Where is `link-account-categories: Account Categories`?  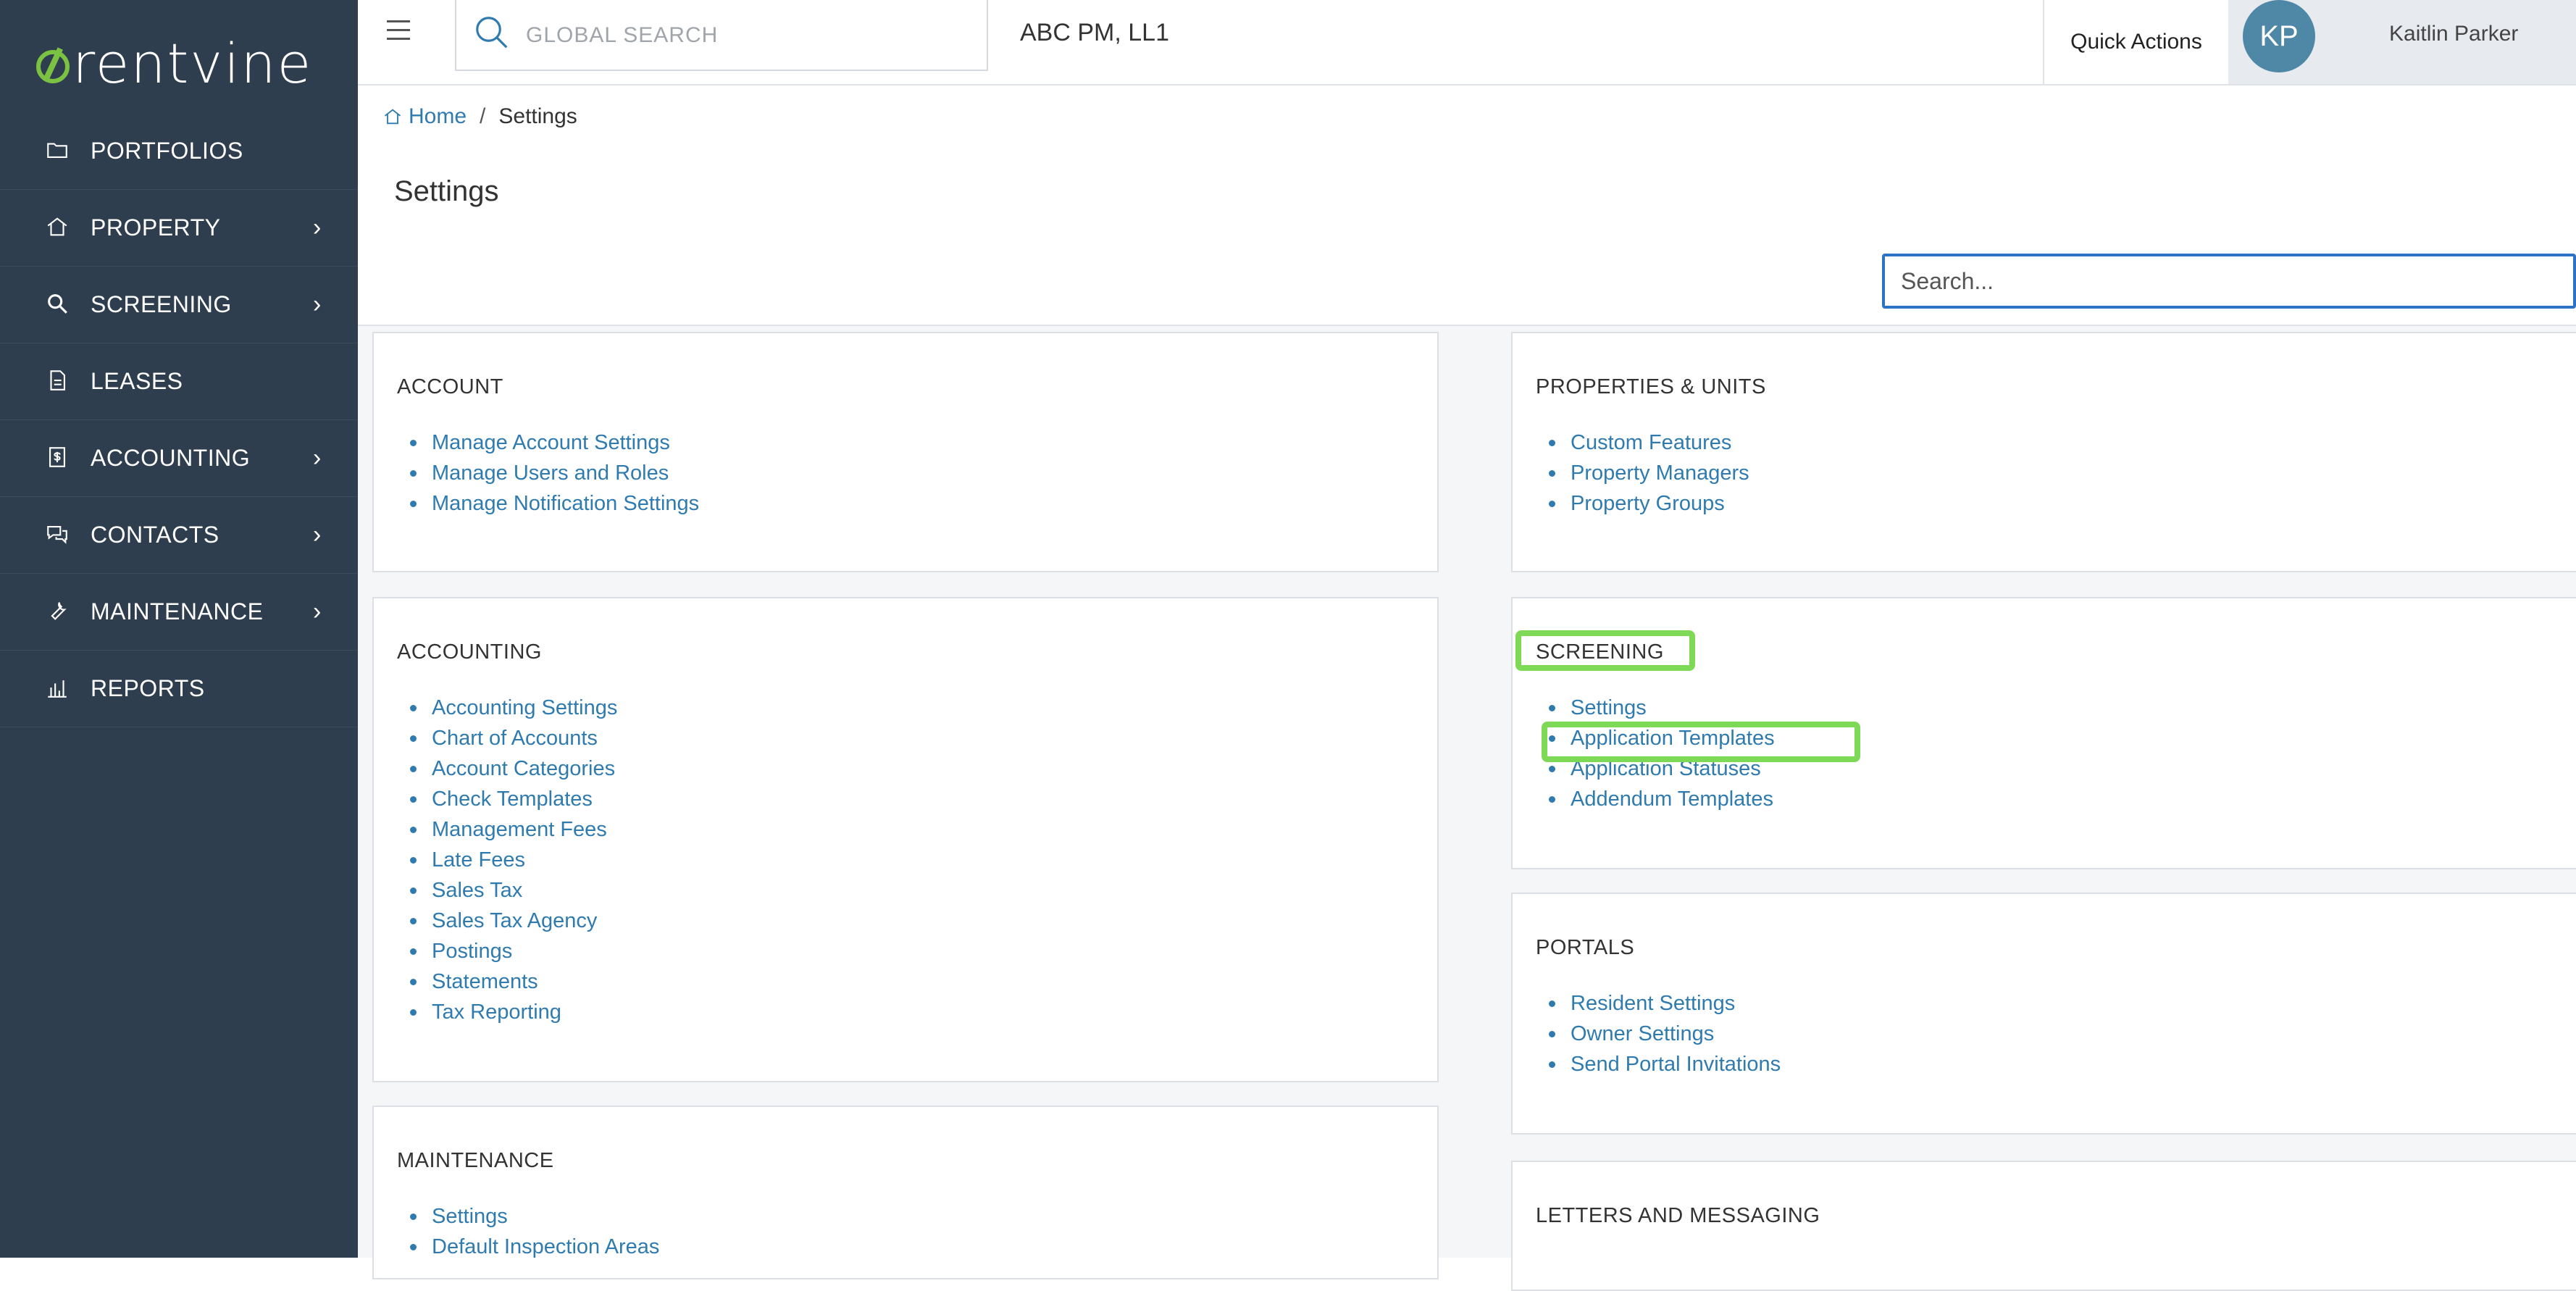 link-account-categories: Account Categories is located at coordinates (513, 768).